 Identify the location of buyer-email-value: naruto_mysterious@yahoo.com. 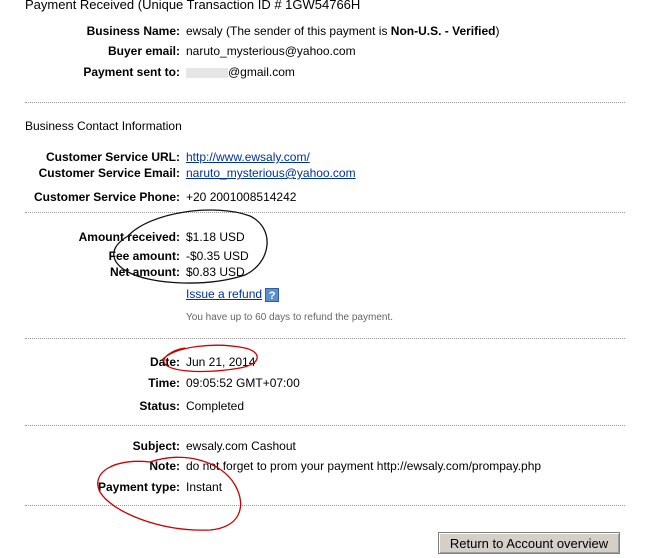
(271, 51).